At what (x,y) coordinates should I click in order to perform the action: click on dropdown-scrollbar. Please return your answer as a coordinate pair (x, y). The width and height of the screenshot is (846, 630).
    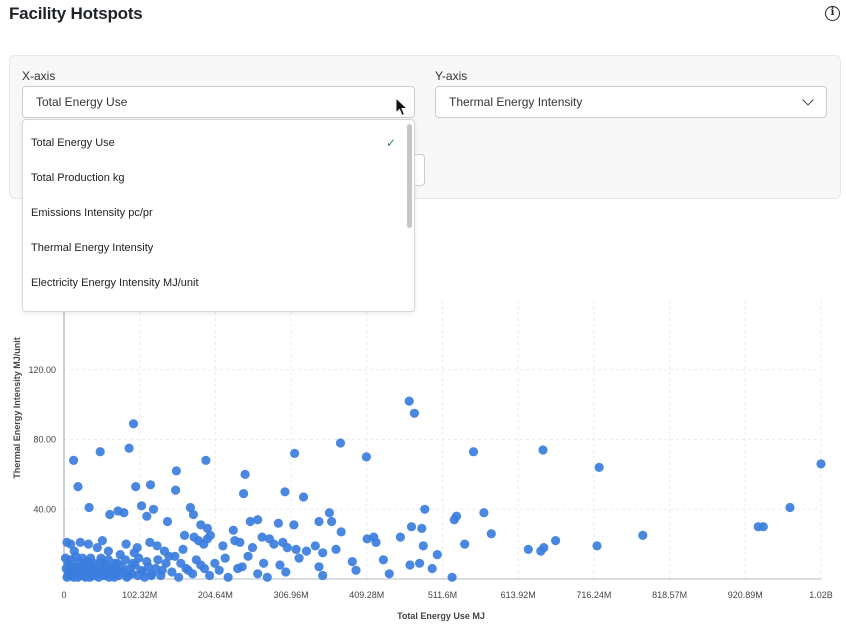
    Looking at the image, I should click on (409, 176).